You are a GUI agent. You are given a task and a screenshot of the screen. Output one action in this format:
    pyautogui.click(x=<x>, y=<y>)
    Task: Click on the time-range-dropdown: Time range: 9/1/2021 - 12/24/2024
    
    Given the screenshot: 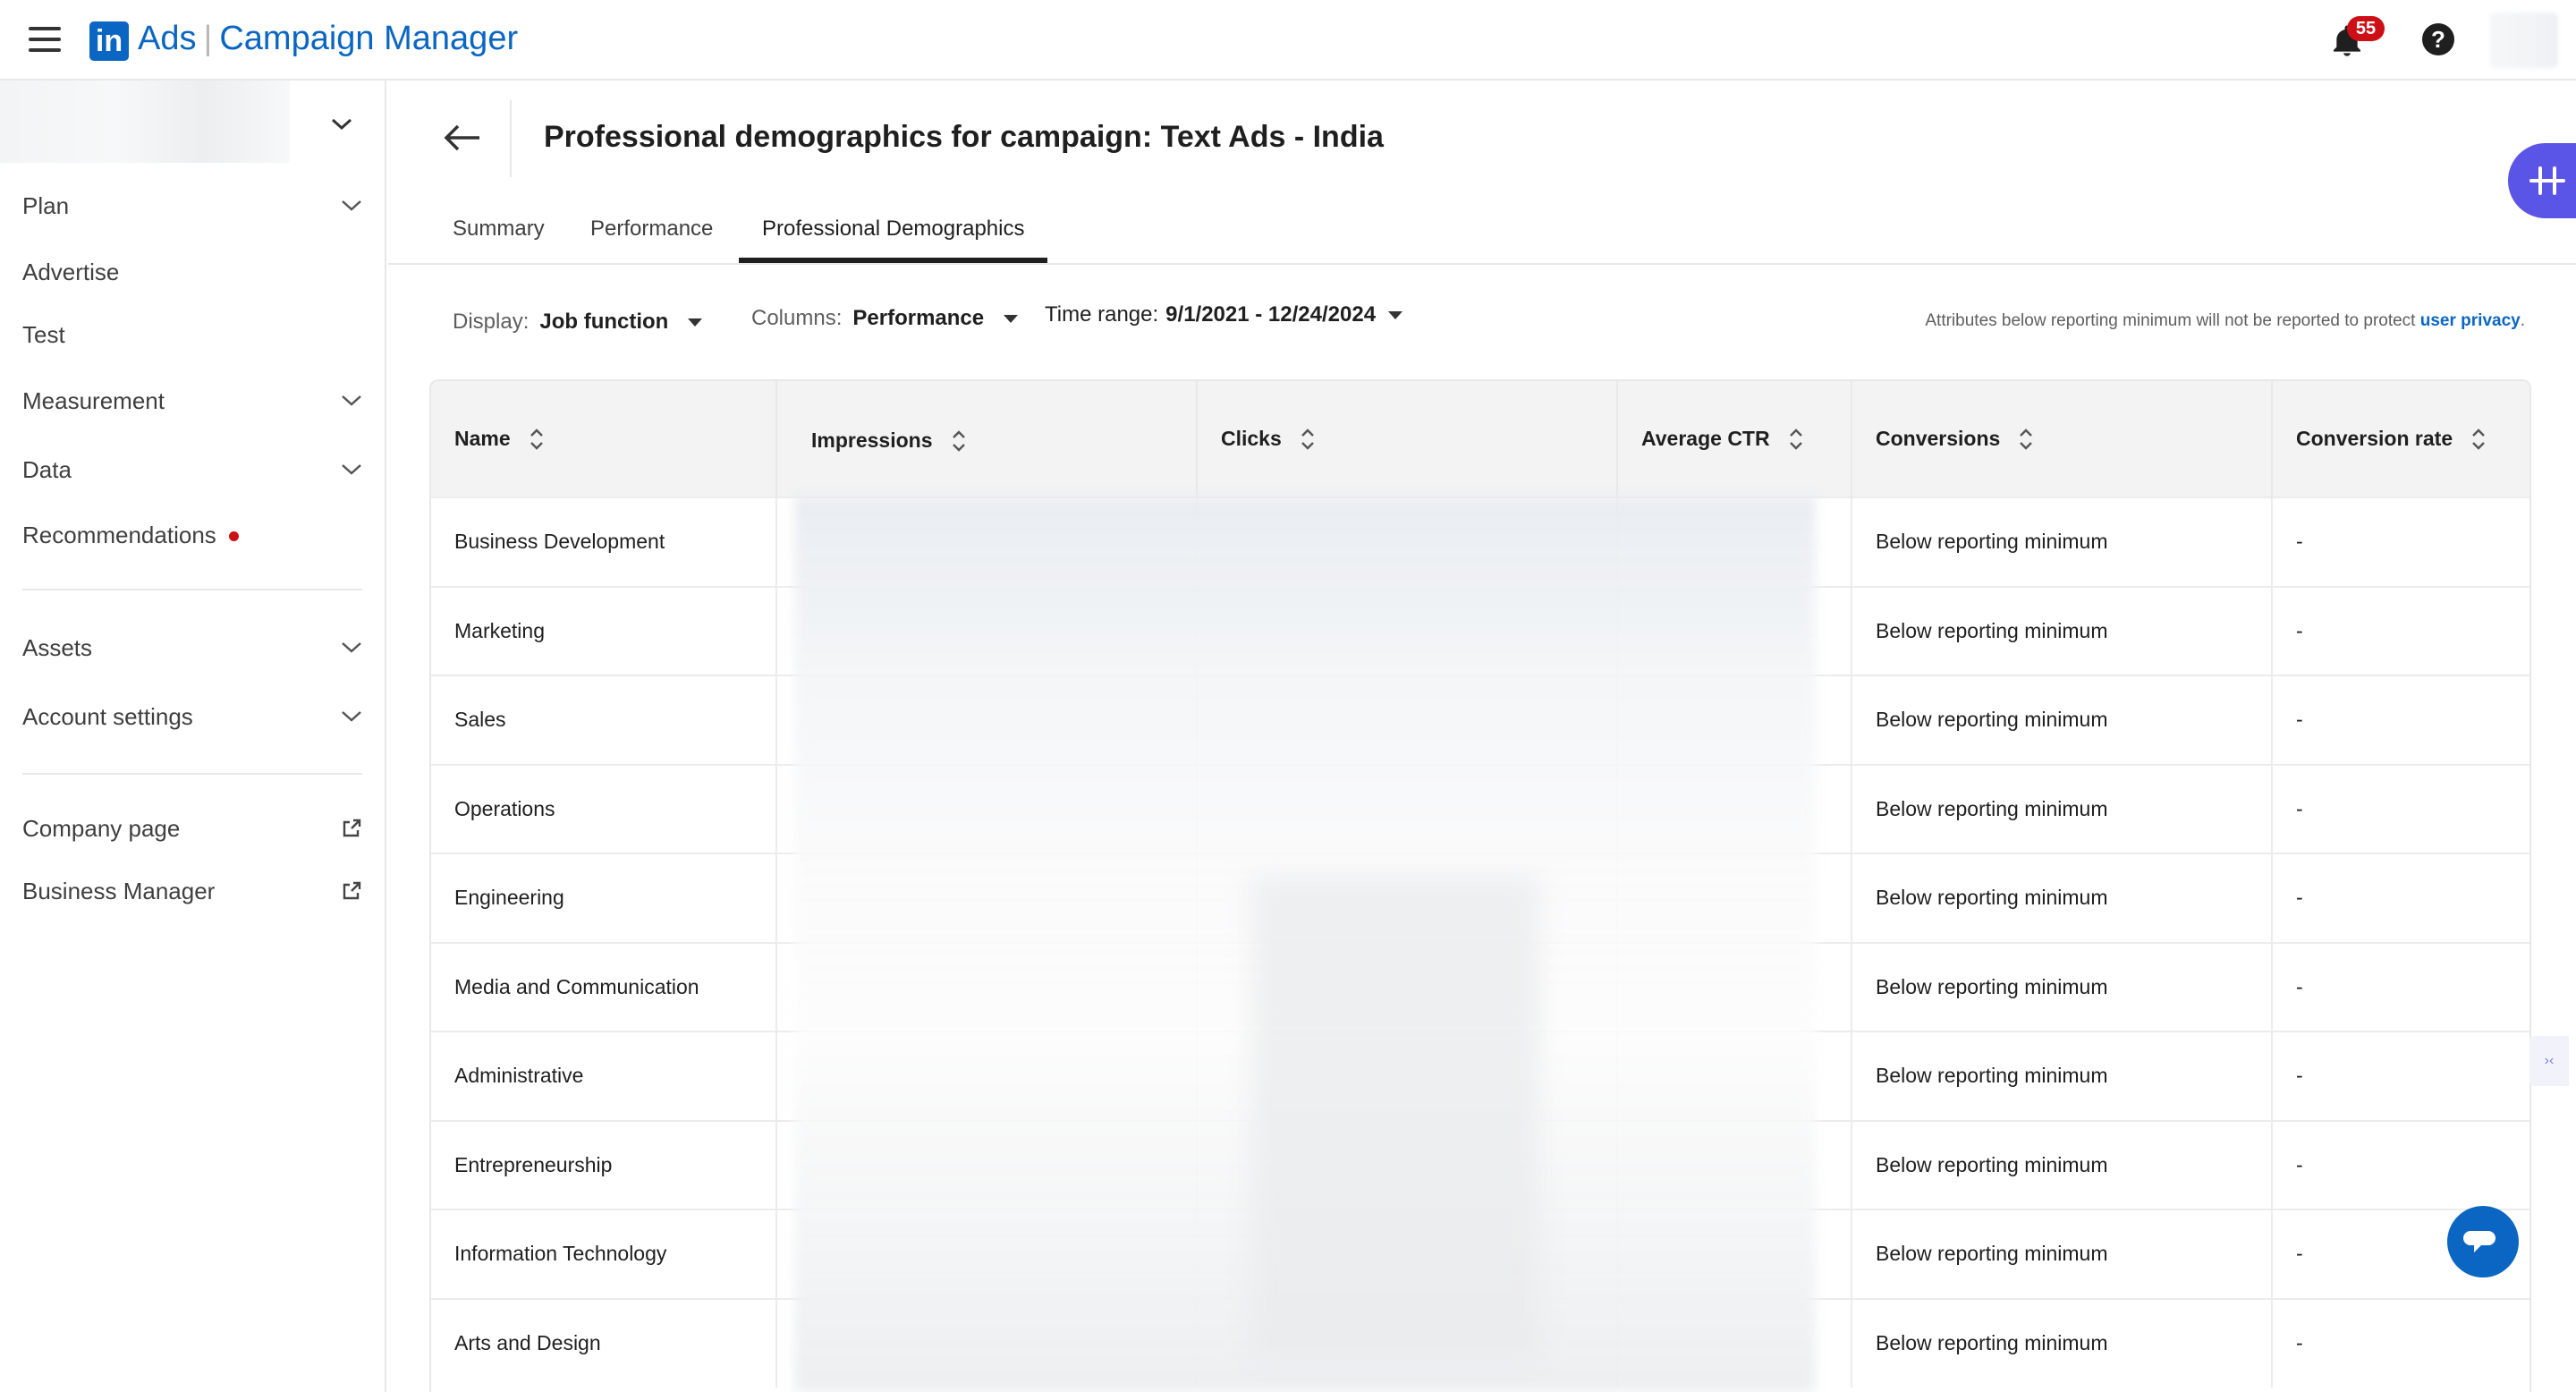 What is the action you would take?
    pyautogui.click(x=1224, y=314)
    